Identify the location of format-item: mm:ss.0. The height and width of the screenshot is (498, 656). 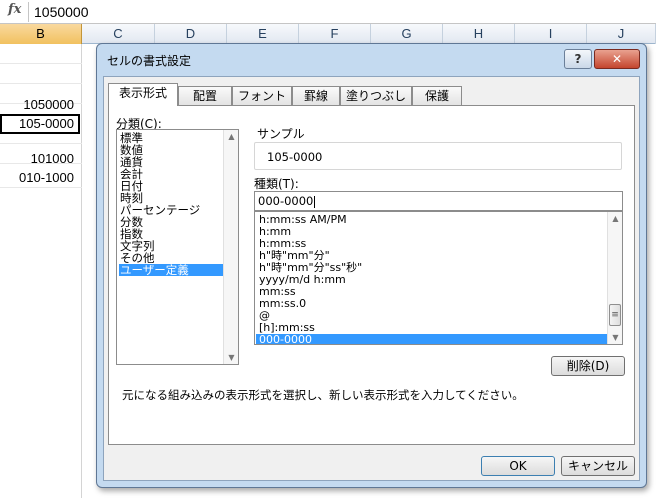
(432, 304).